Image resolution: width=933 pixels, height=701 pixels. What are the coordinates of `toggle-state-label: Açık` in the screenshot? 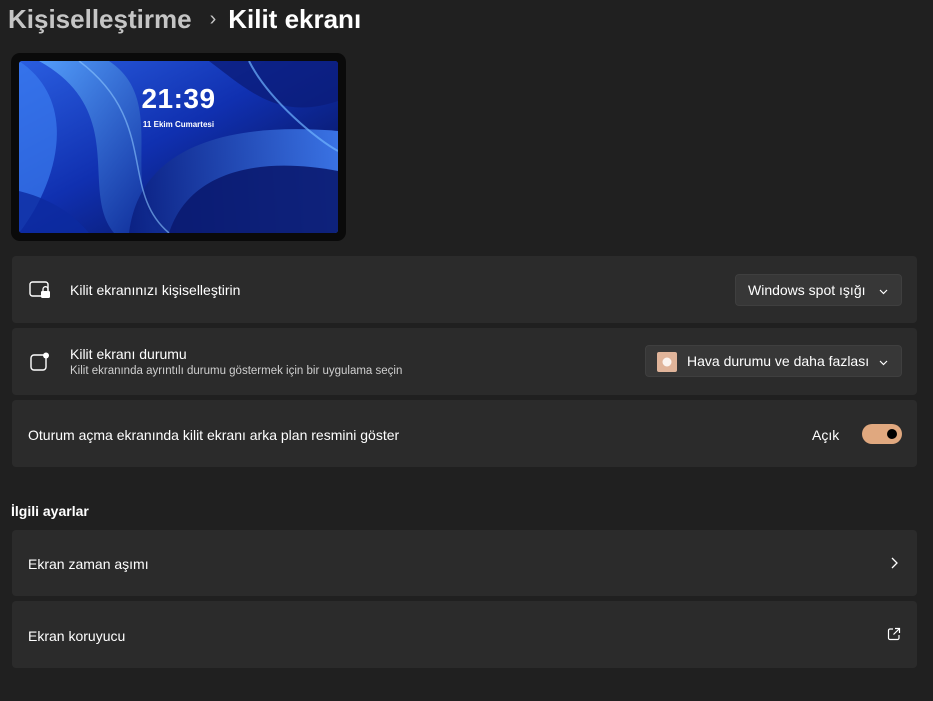 It's located at (826, 435).